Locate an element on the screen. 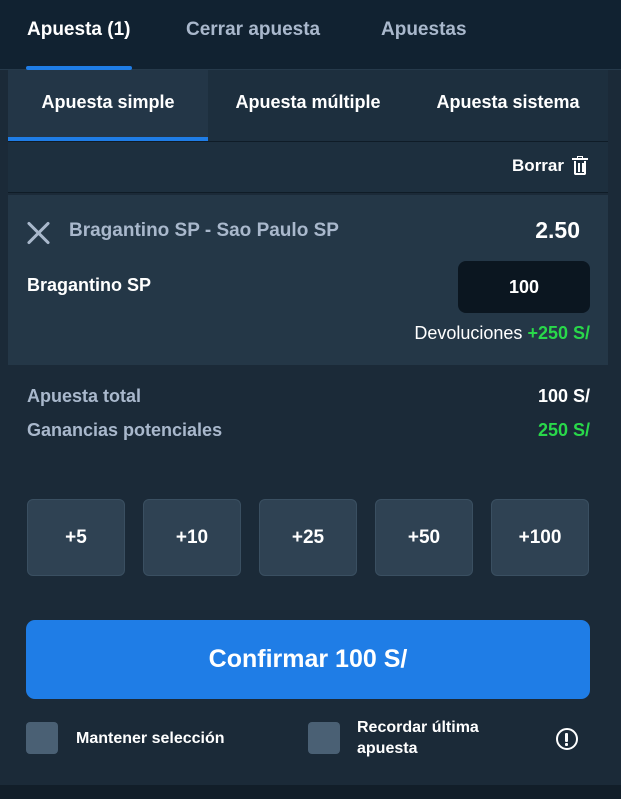  clear-row: Borrar is located at coordinates (308, 167).